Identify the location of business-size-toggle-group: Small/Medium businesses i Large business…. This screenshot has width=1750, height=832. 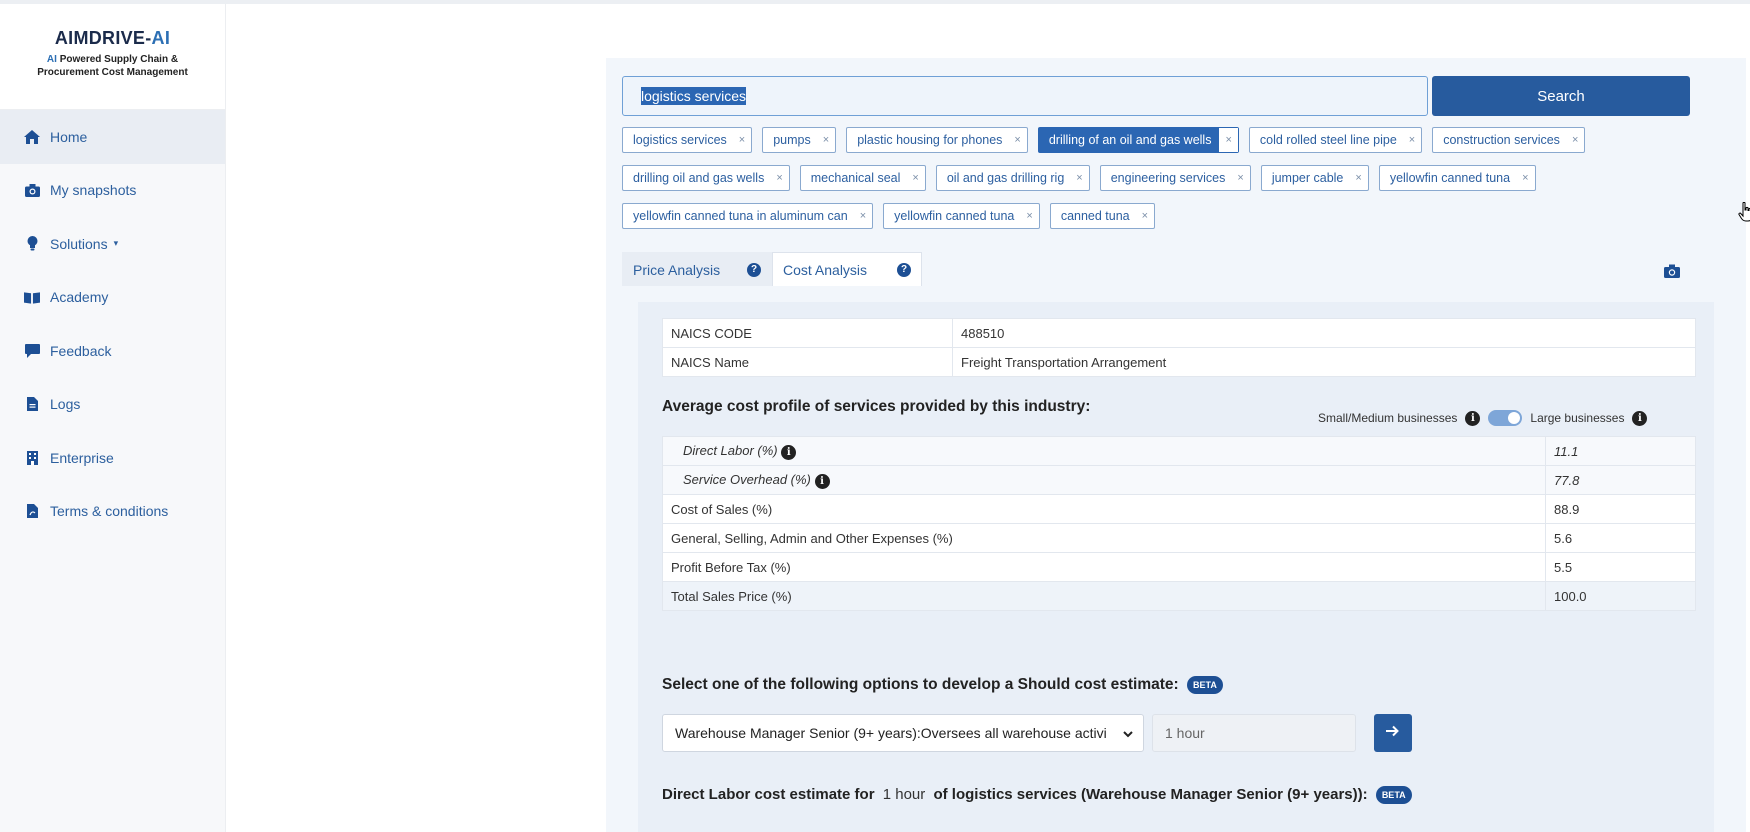
(1483, 418).